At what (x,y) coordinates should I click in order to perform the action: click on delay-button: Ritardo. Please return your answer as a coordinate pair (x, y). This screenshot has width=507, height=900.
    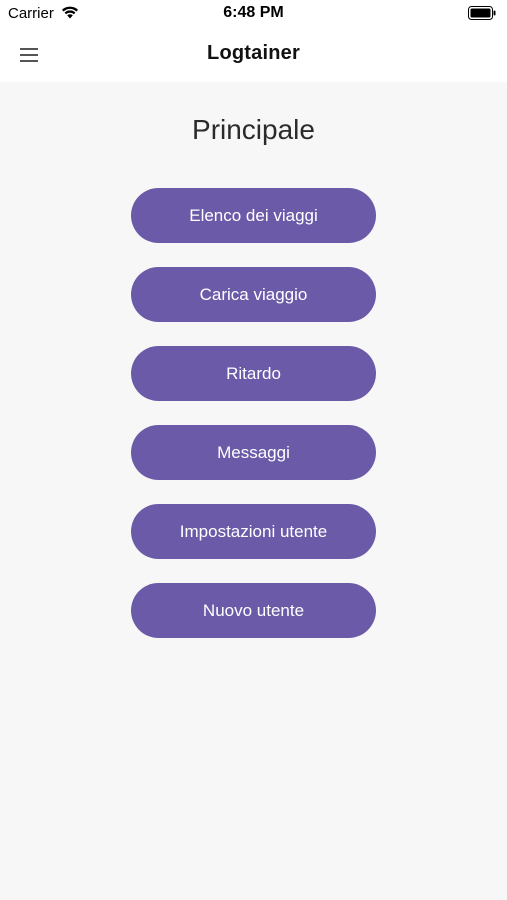
    Looking at the image, I should click on (253, 373).